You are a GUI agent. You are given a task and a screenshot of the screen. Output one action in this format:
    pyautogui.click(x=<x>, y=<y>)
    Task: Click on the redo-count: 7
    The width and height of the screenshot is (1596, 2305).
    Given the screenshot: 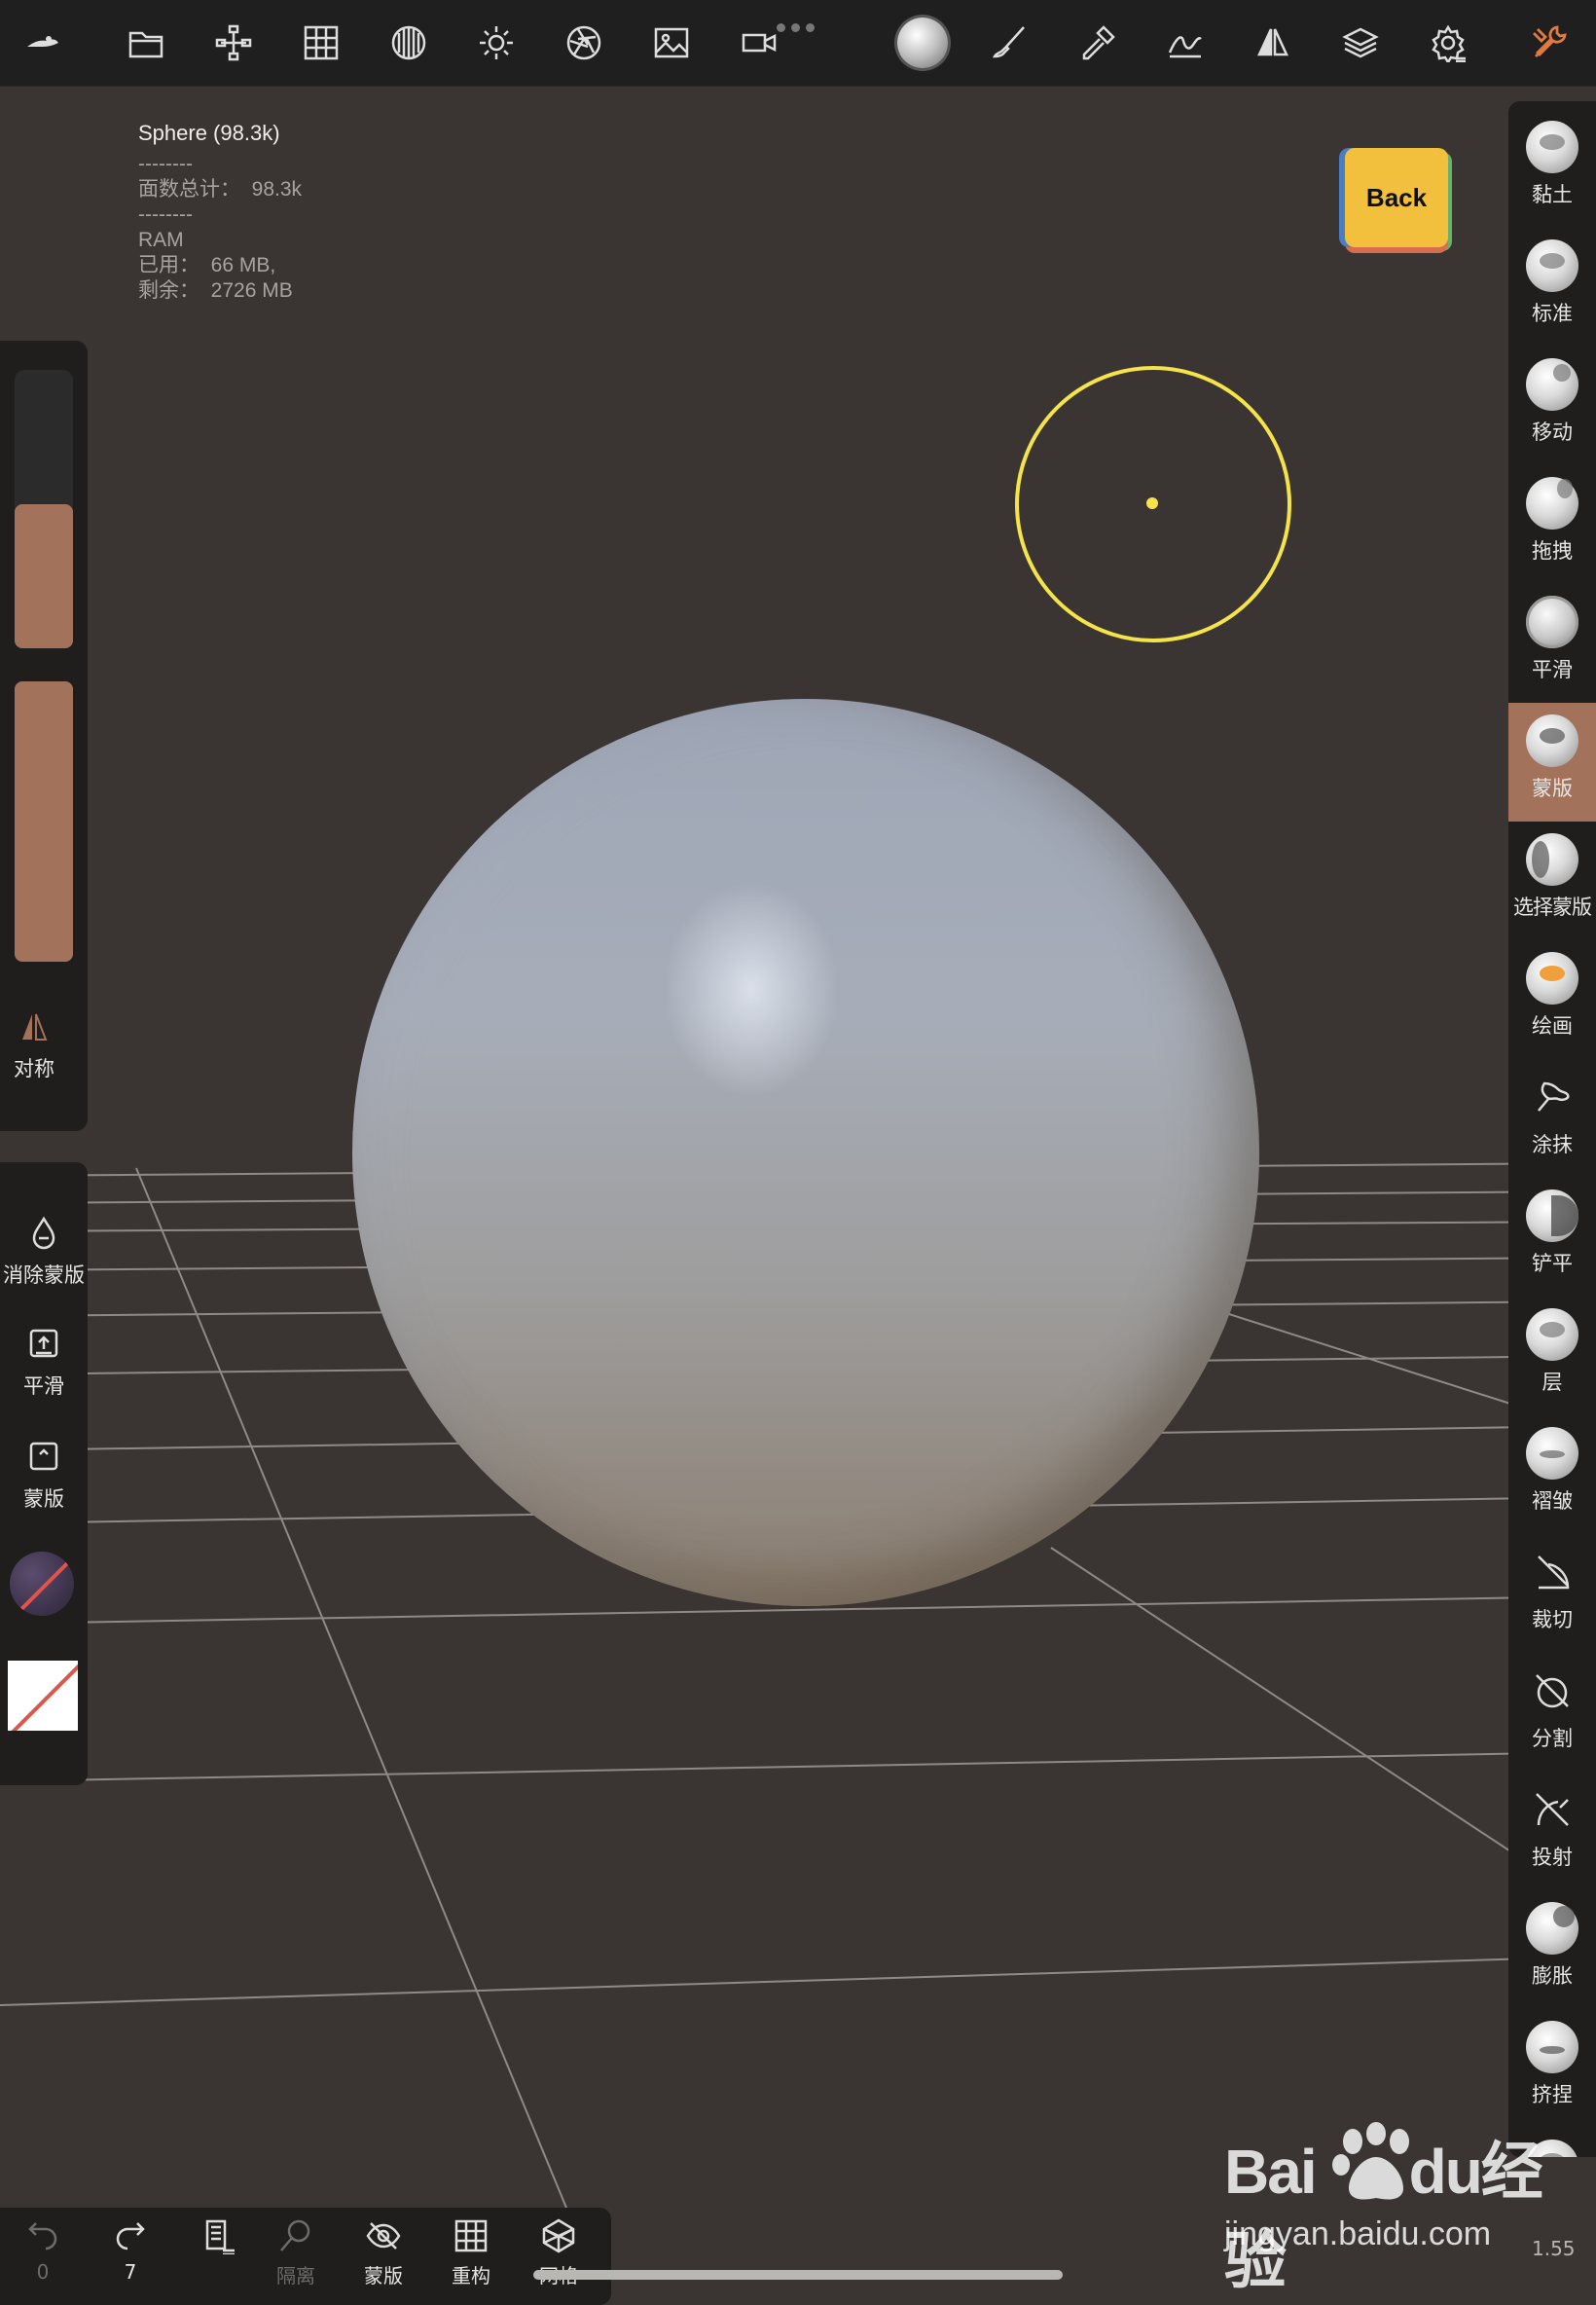 What is the action you would take?
    pyautogui.click(x=130, y=2272)
    